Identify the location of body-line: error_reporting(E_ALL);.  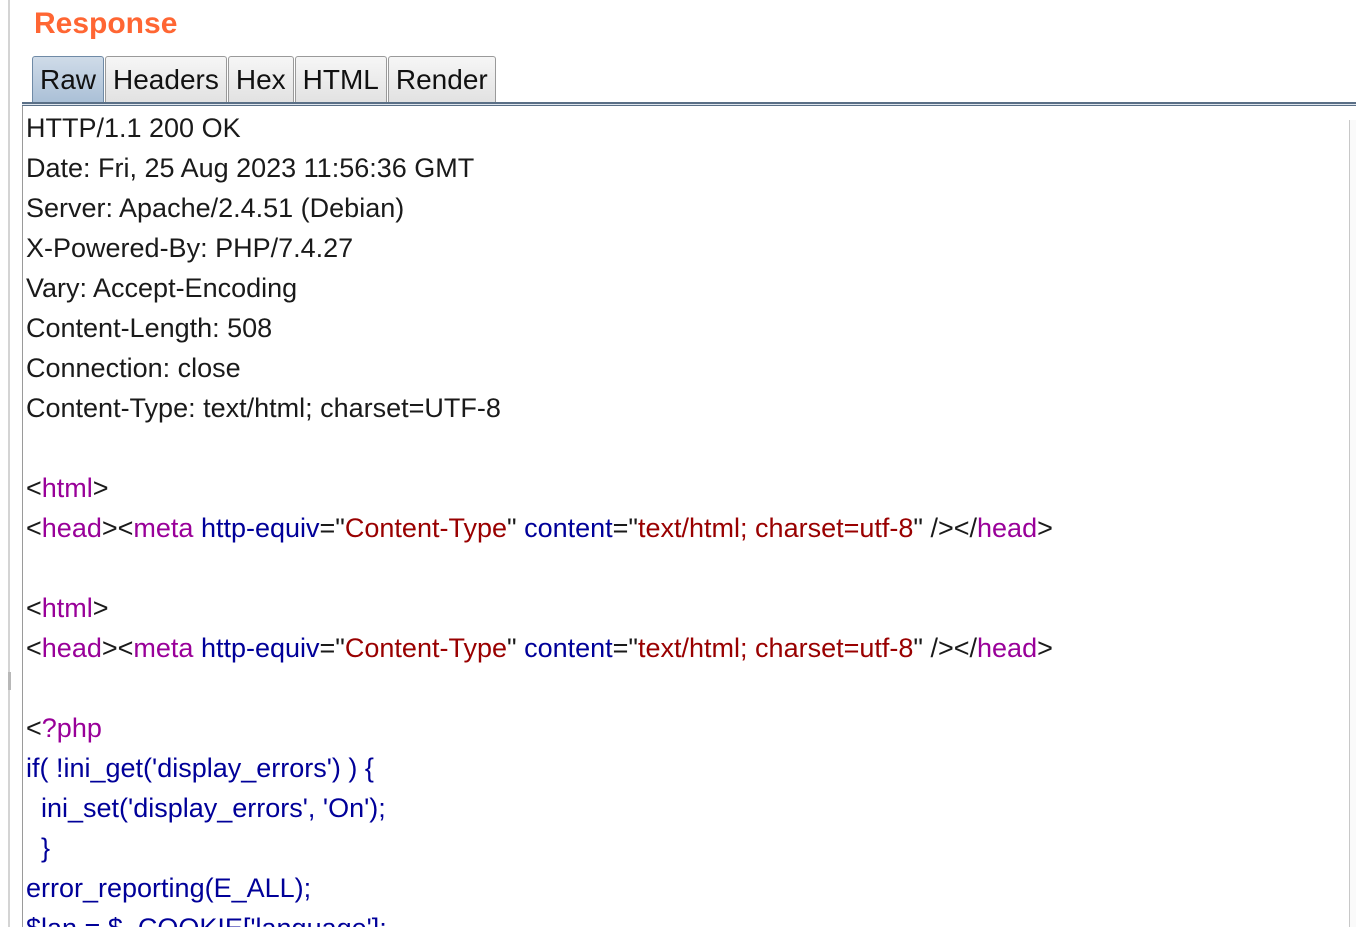
(686, 888).